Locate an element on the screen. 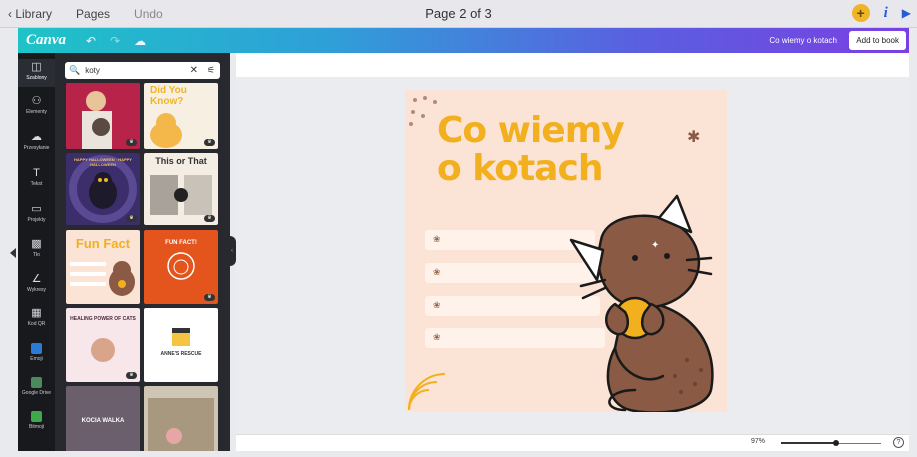 This screenshot has width=917, height=457. collapse-left-icon is located at coordinates (13, 253).